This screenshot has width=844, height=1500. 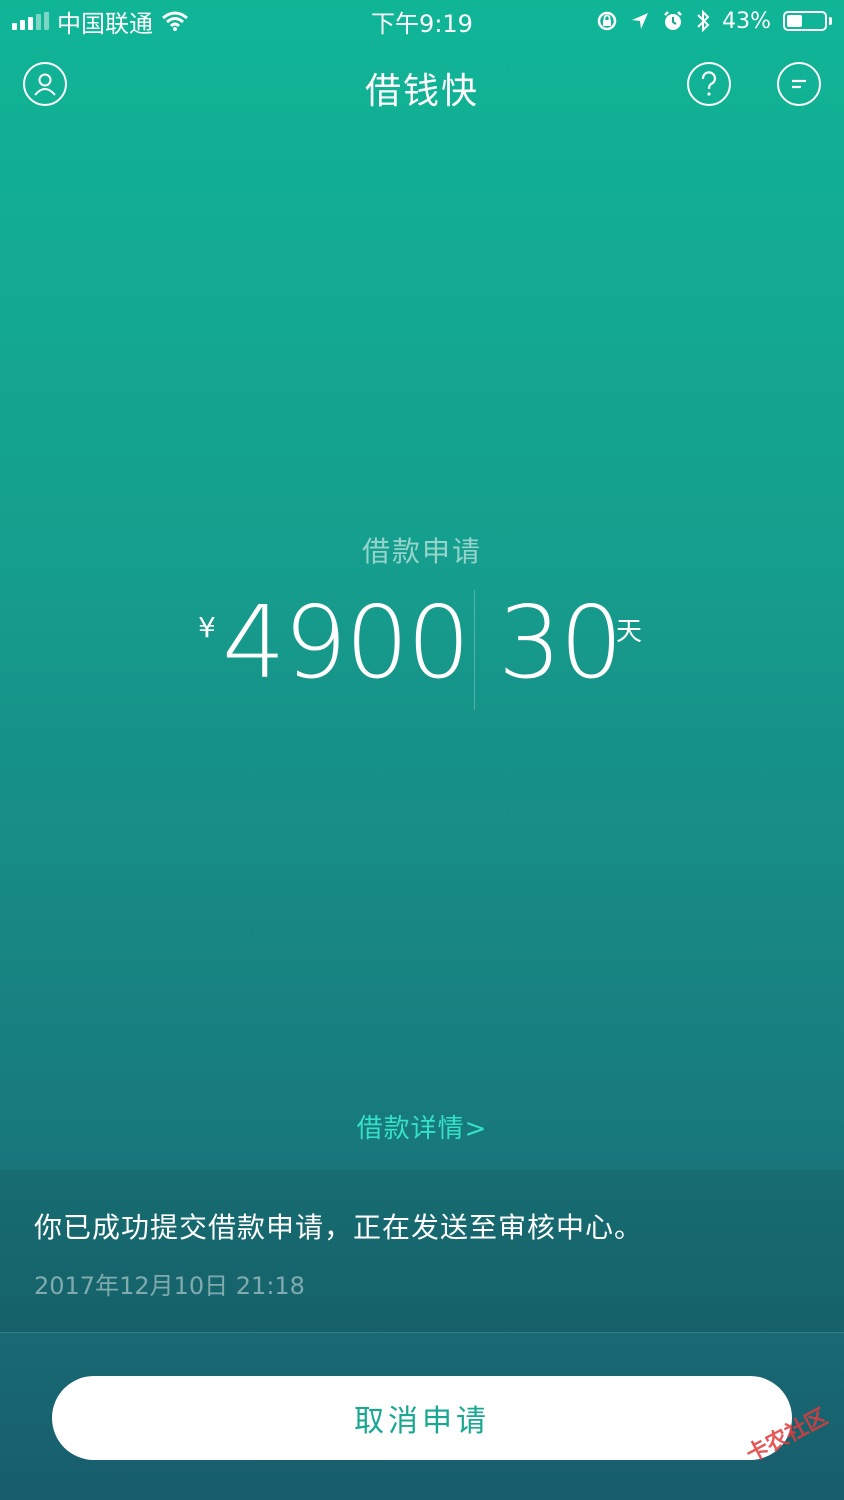 I want to click on message-button, so click(x=799, y=84).